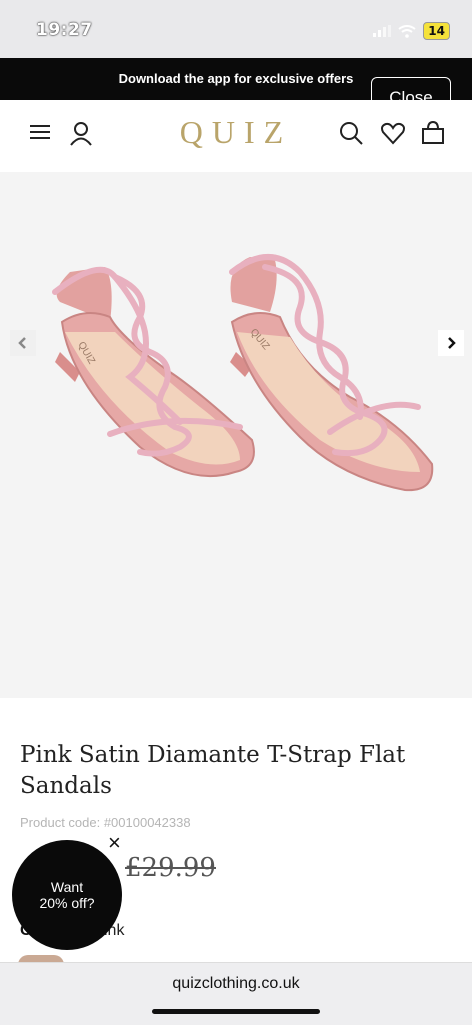  What do you see at coordinates (105, 822) in the screenshot?
I see `product-code: Product code: #00100042338` at bounding box center [105, 822].